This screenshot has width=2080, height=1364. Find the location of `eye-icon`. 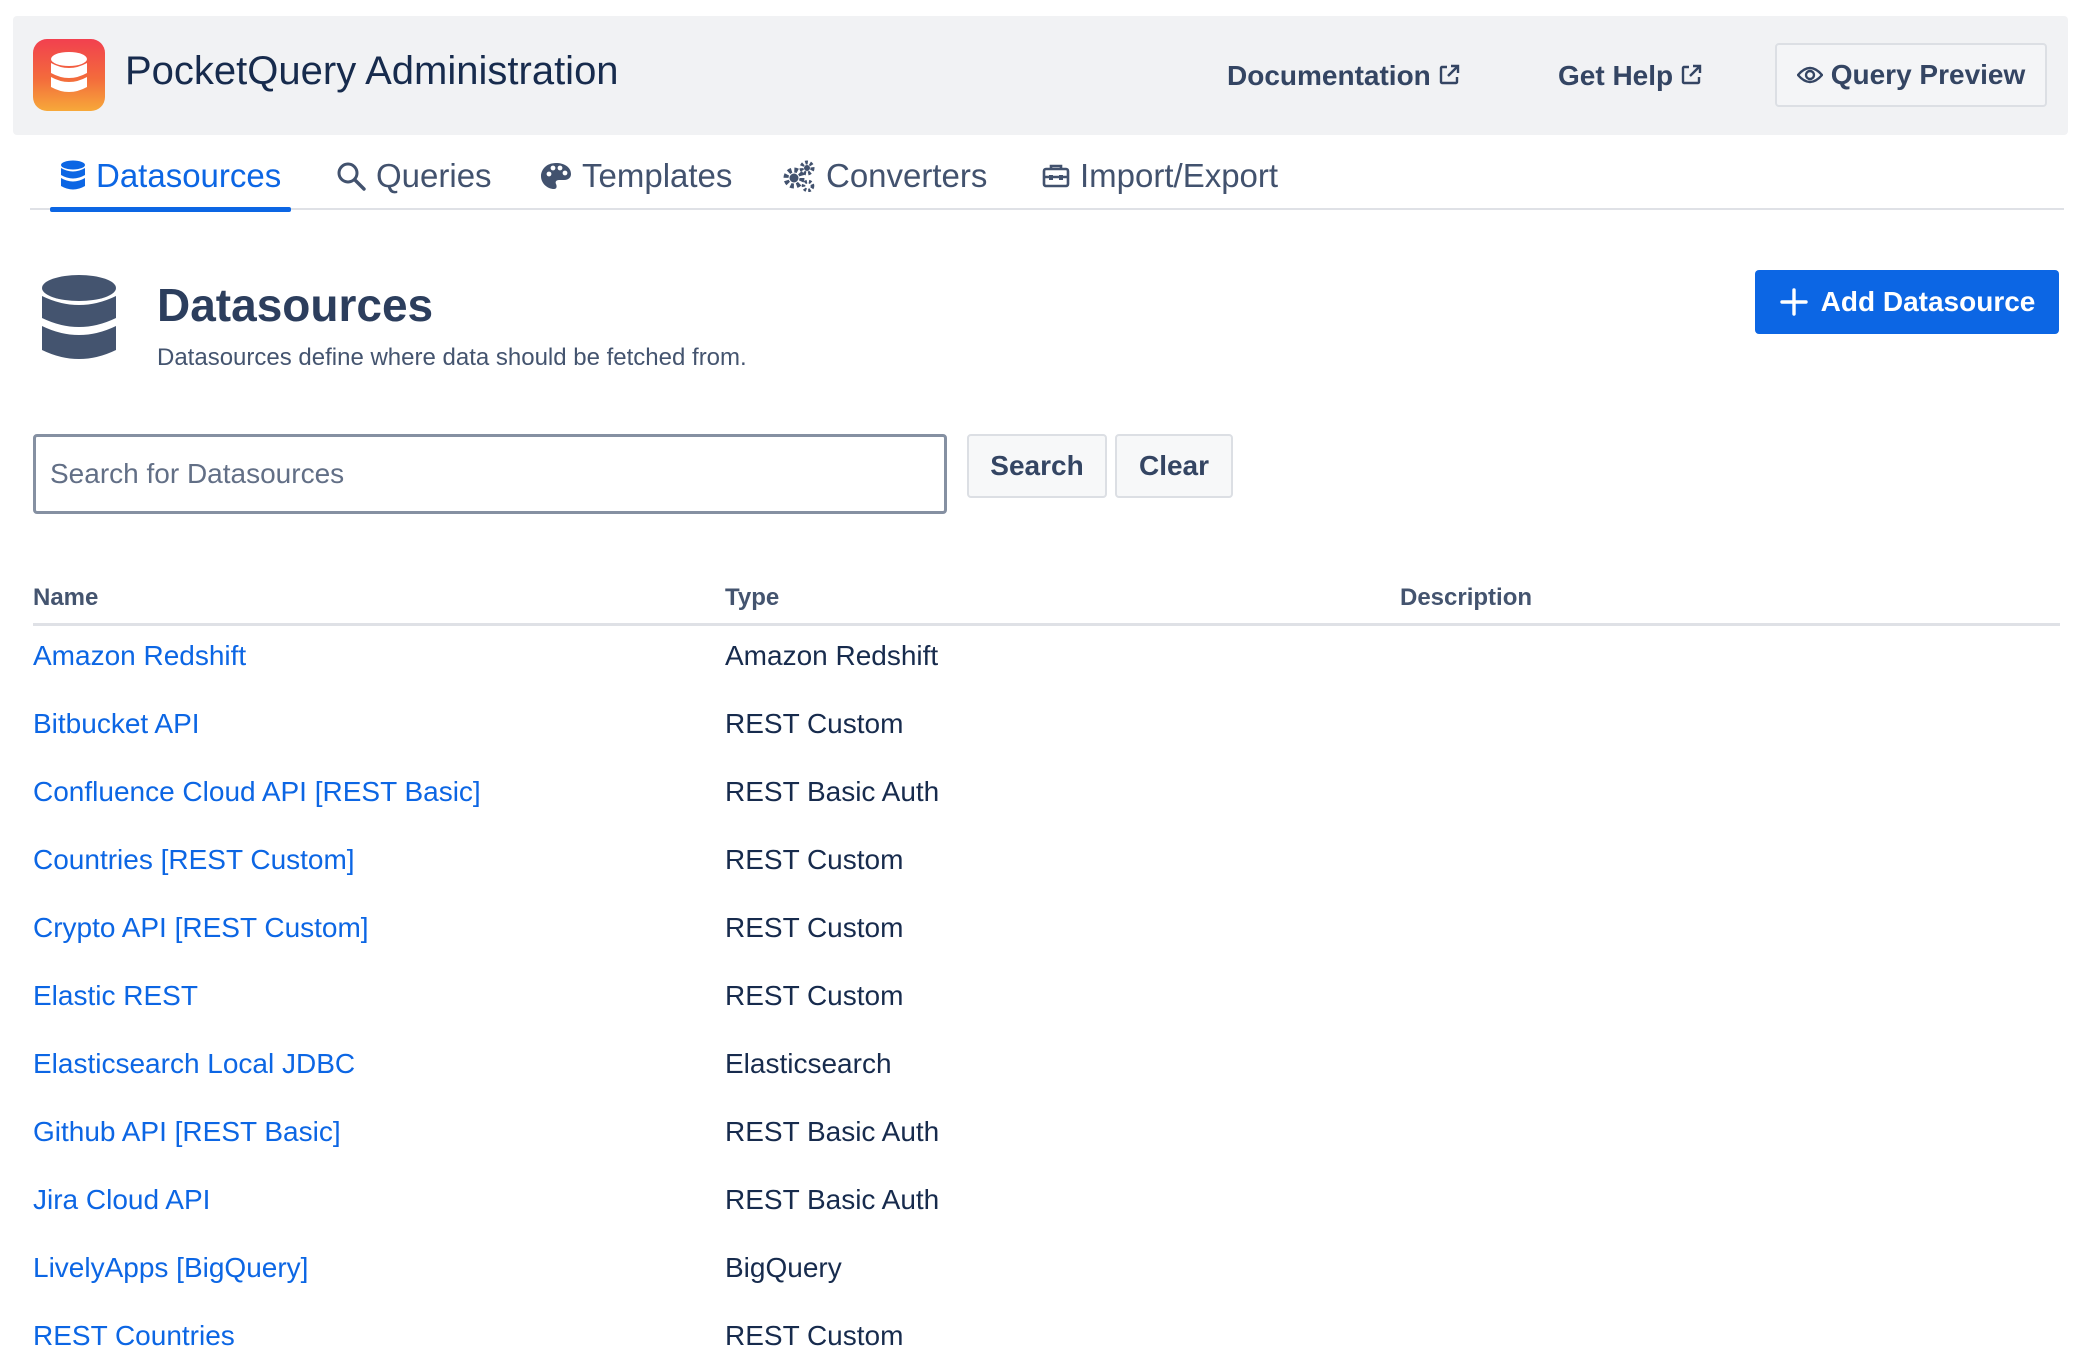

eye-icon is located at coordinates (1809, 75).